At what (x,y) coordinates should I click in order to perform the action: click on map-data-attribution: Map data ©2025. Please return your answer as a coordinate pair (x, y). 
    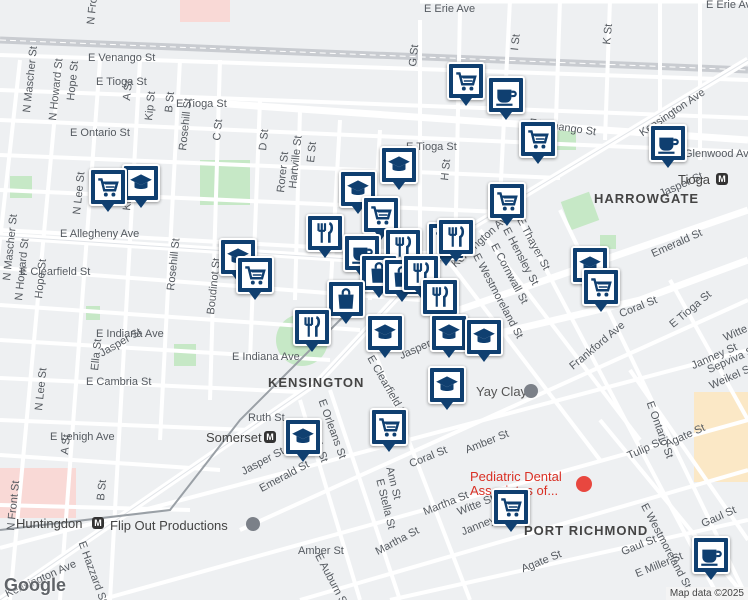
    Looking at the image, I should click on (706, 593).